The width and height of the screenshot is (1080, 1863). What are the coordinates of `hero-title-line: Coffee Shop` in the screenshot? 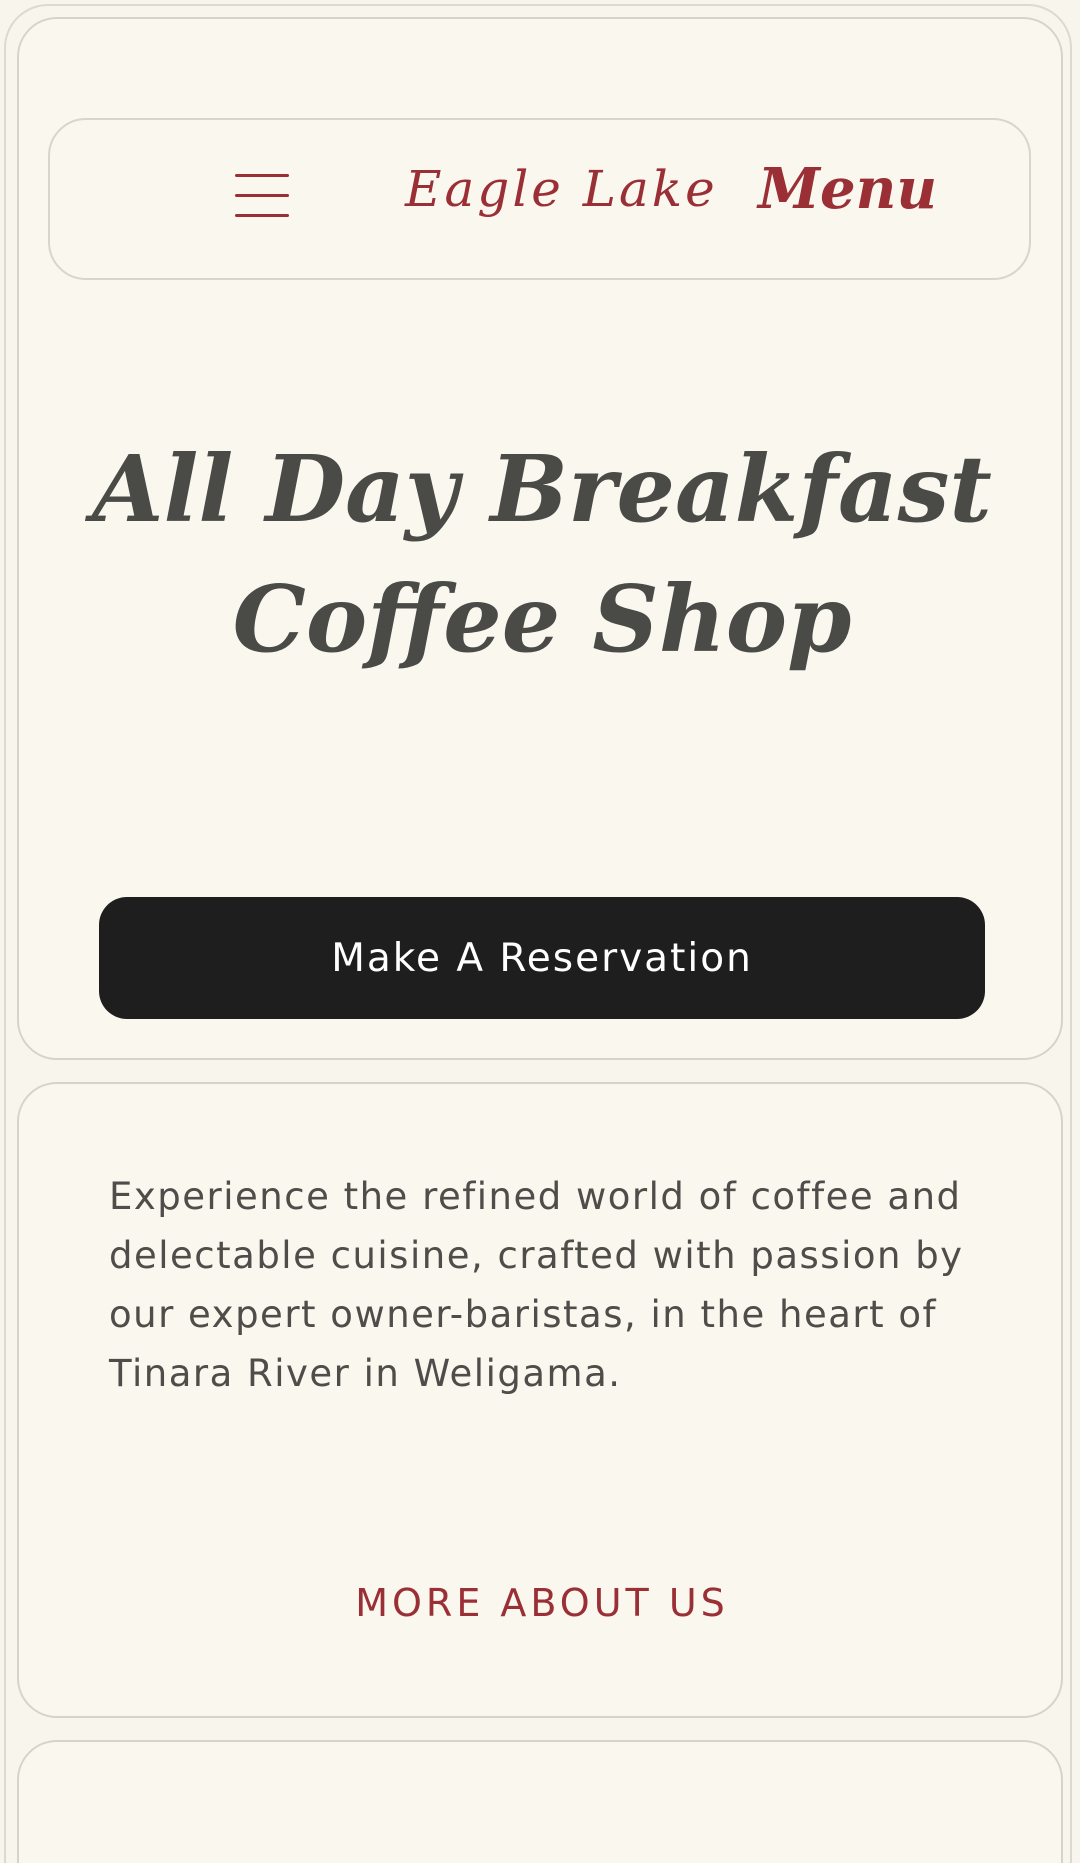 It's located at (542, 619).